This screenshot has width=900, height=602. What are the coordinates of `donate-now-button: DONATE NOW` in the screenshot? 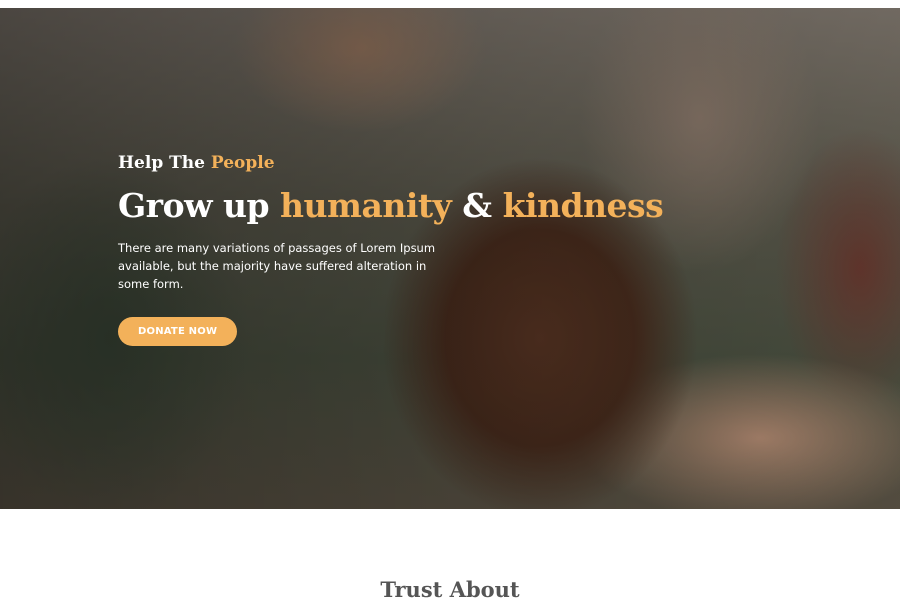 It's located at (178, 331).